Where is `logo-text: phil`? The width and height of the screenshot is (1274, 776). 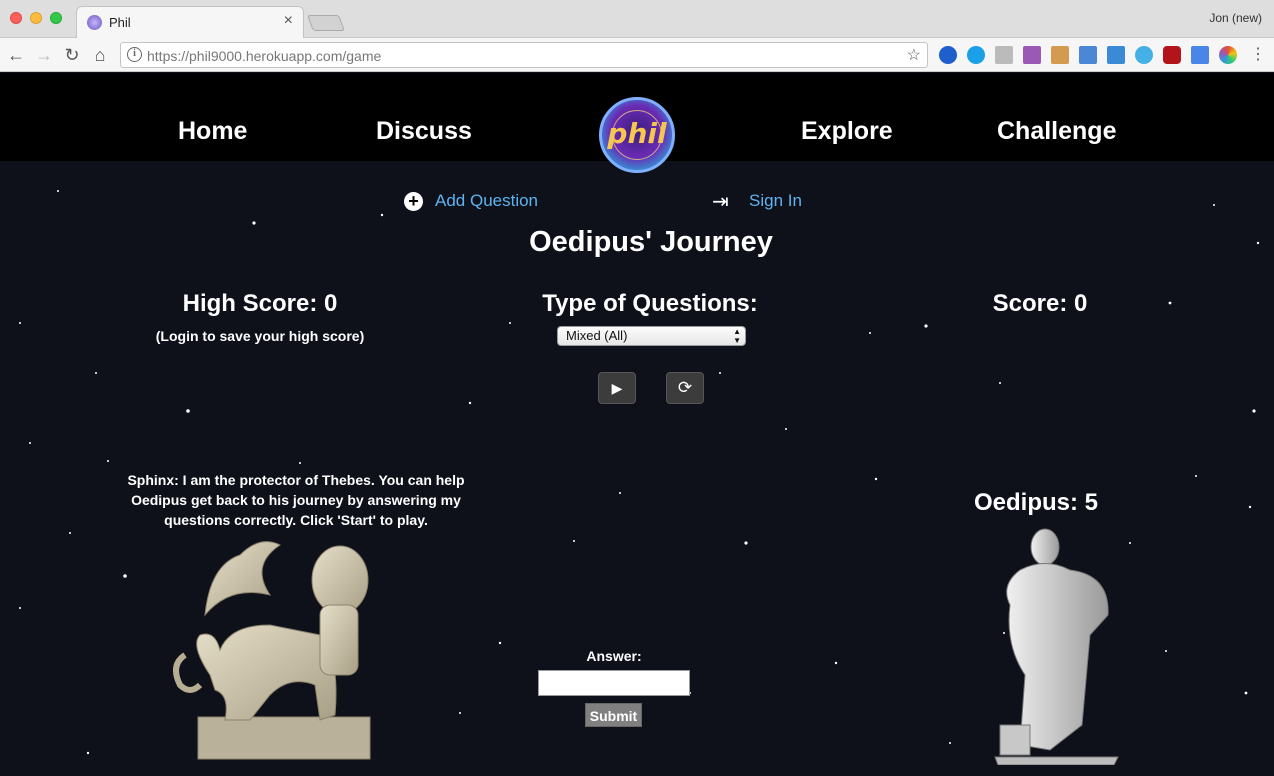 logo-text: phil is located at coordinates (637, 133).